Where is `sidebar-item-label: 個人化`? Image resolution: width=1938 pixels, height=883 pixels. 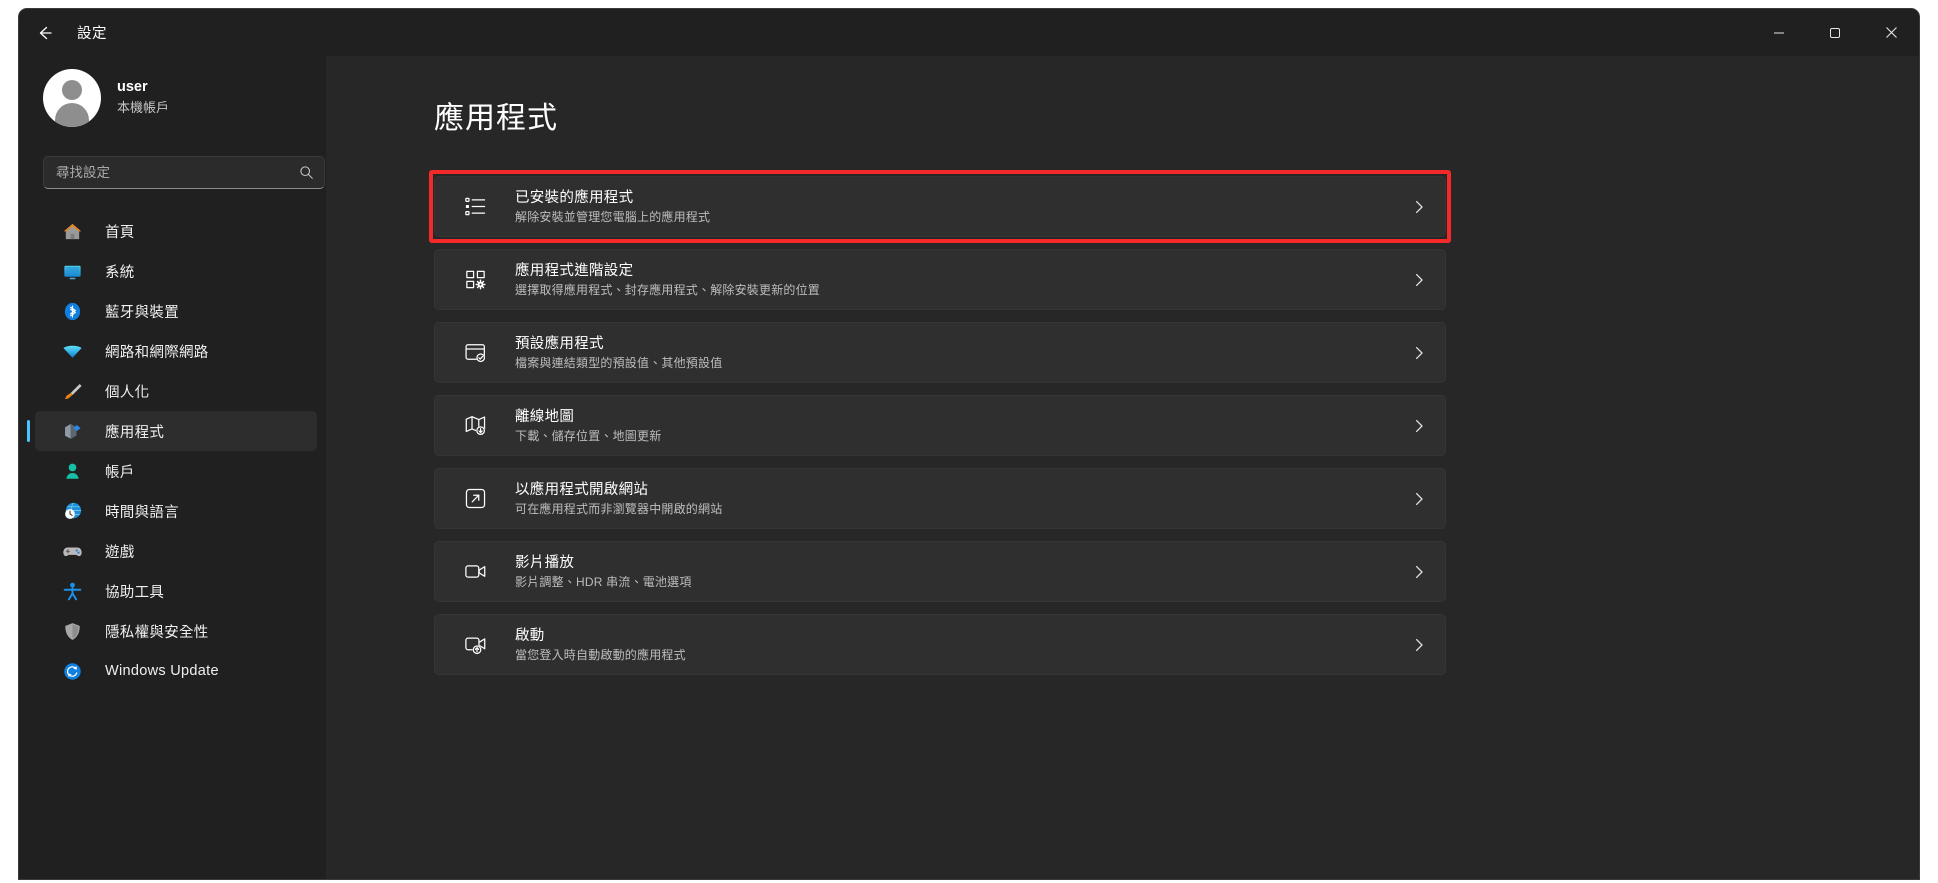 sidebar-item-label: 個人化 is located at coordinates (127, 392).